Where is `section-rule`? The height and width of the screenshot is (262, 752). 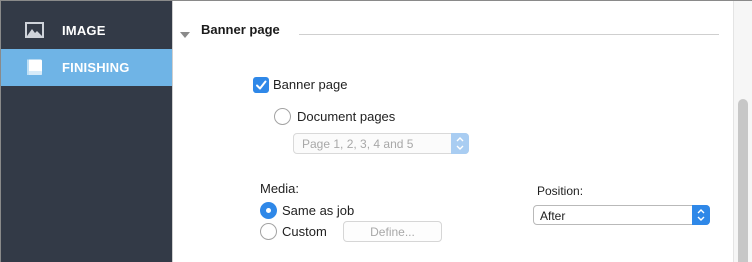 section-rule is located at coordinates (509, 34).